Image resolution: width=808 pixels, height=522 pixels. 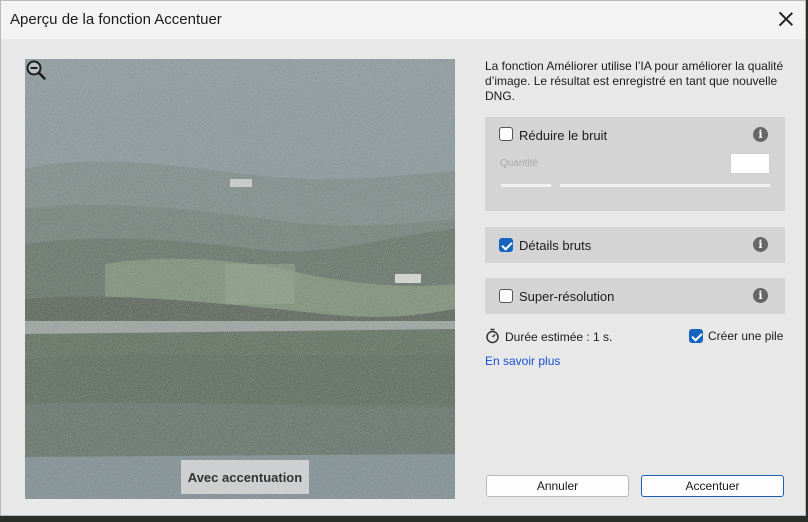 I want to click on zoom-out-icon, so click(x=36, y=70).